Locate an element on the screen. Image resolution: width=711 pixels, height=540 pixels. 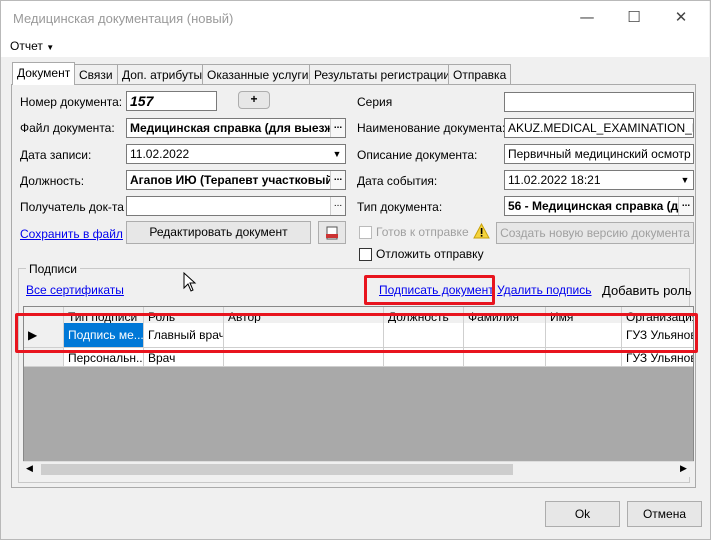
description-label: Описание документа: is located at coordinates (417, 155).